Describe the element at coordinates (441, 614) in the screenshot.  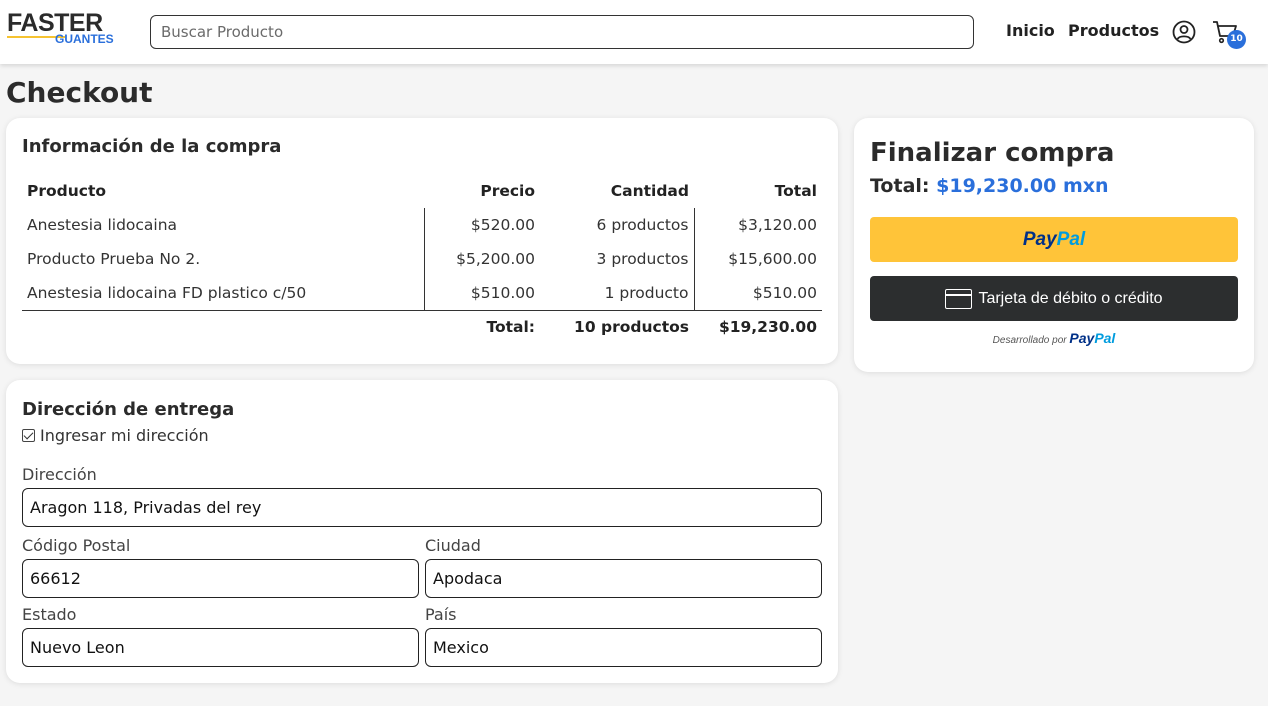
I see `field-label-pais: País` at that location.